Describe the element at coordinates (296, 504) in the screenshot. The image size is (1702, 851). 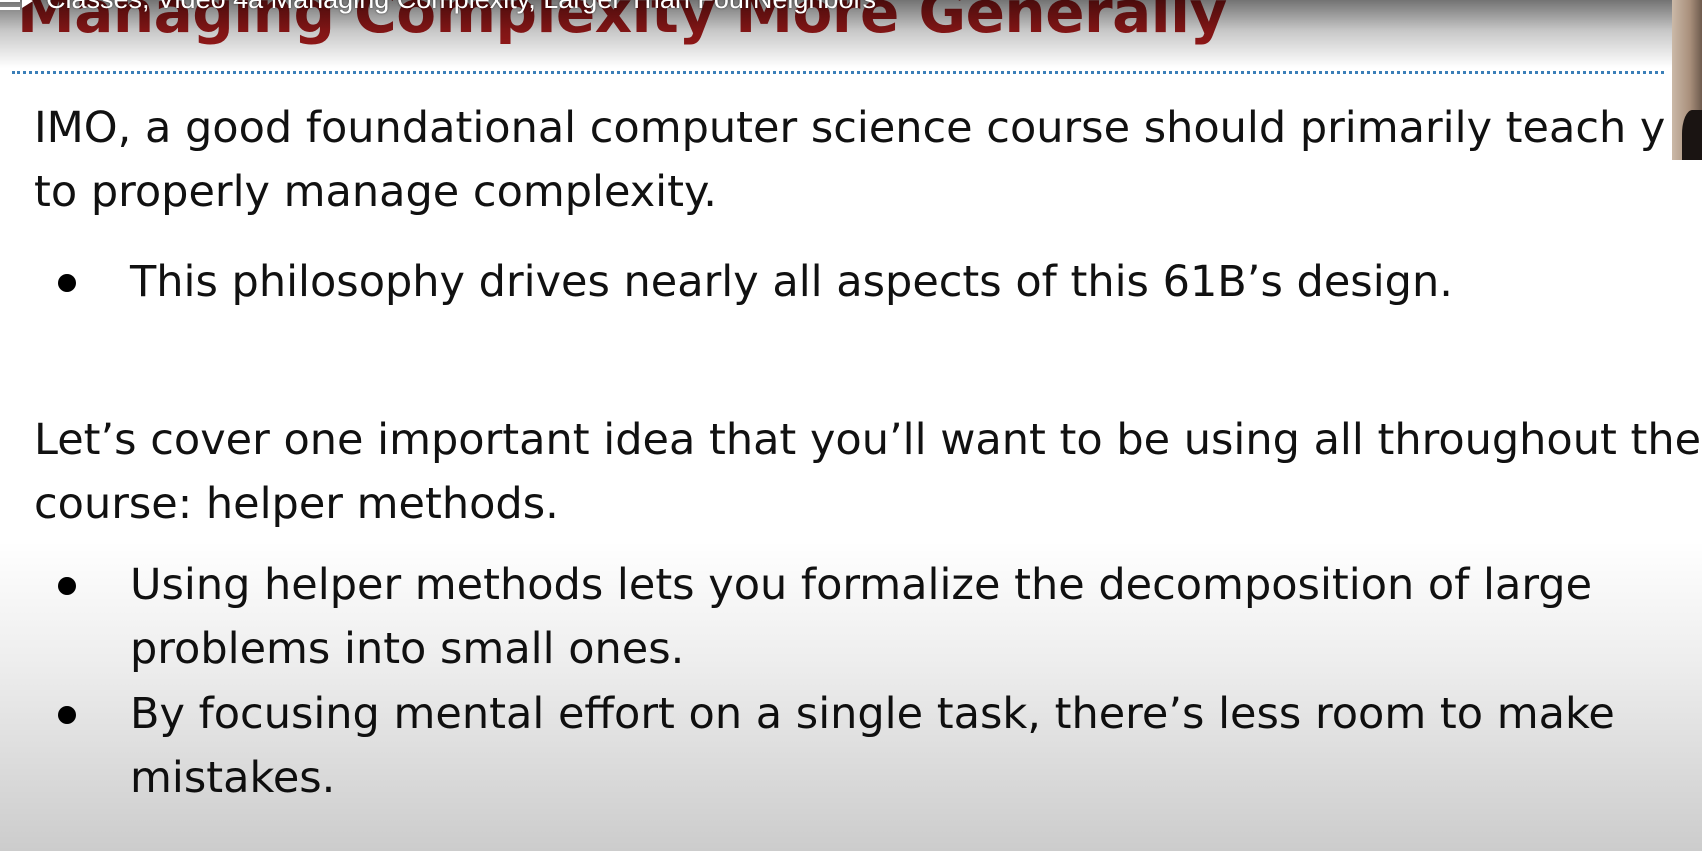
I see `paragraph-2-line-2: course: helper methods.` at that location.